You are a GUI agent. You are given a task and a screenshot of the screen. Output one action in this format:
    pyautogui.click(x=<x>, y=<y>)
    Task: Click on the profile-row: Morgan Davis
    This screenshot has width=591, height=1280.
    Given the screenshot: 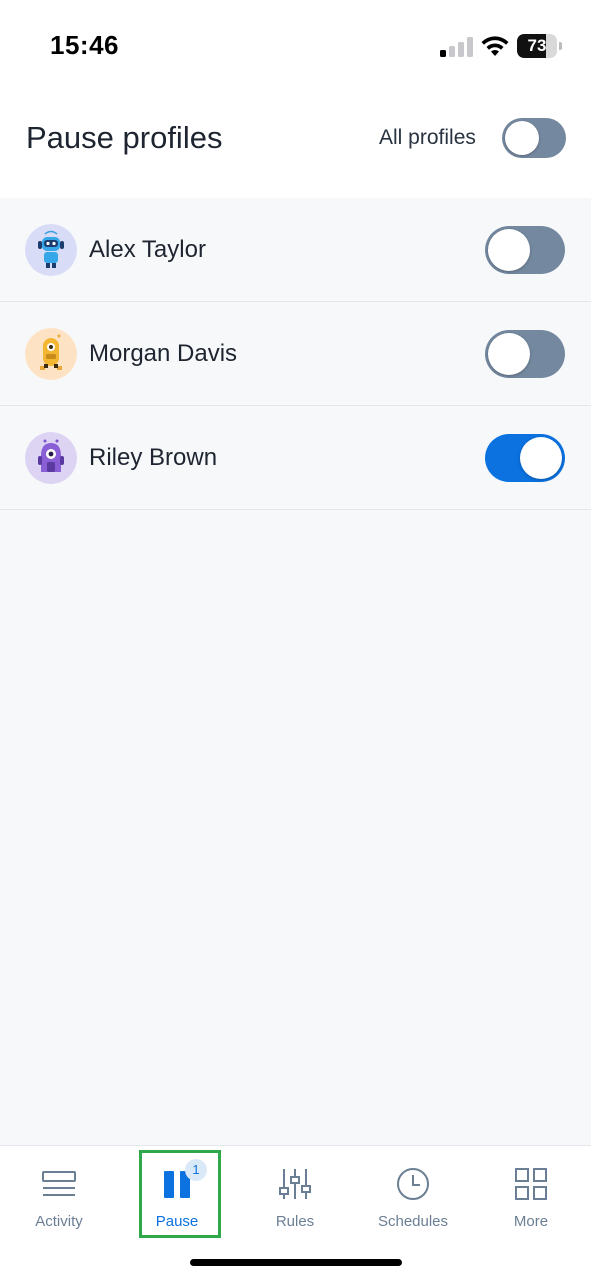 What is the action you would take?
    pyautogui.click(x=295, y=354)
    